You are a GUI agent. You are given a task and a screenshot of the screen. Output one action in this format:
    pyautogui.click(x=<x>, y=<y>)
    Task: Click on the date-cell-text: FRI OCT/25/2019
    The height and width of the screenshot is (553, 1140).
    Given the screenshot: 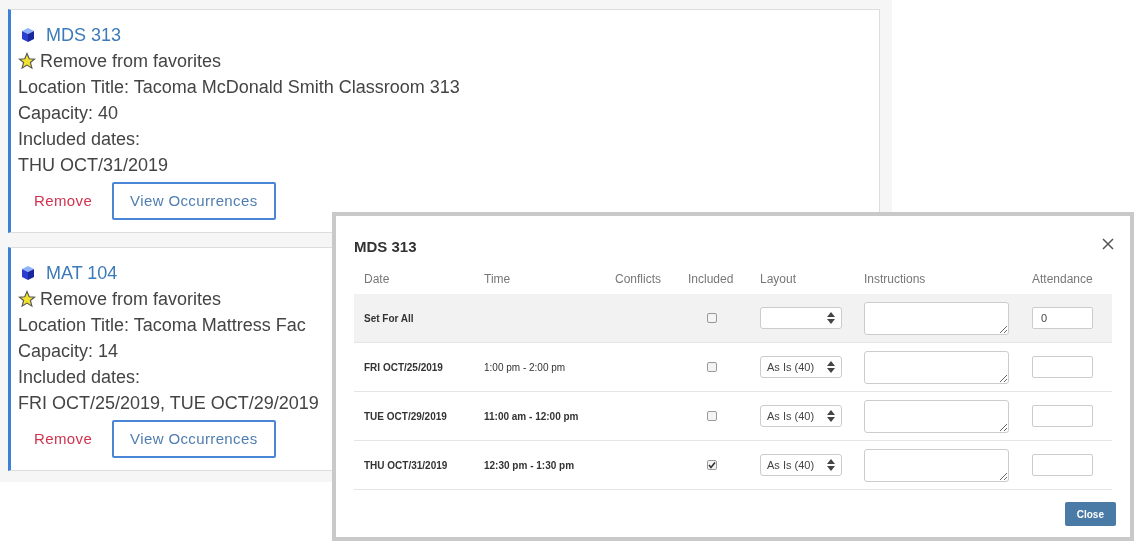 What is the action you would take?
    pyautogui.click(x=404, y=367)
    